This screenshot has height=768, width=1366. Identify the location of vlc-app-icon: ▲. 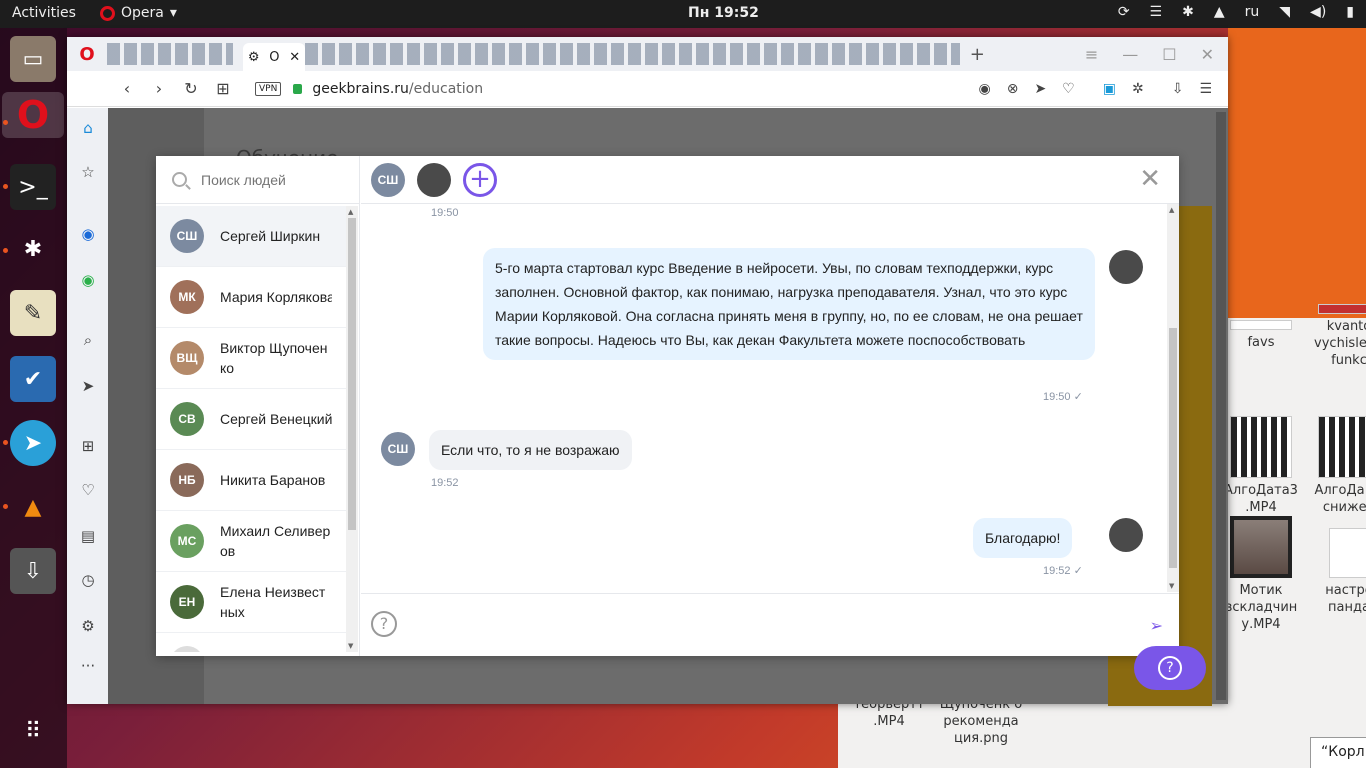
(33, 507).